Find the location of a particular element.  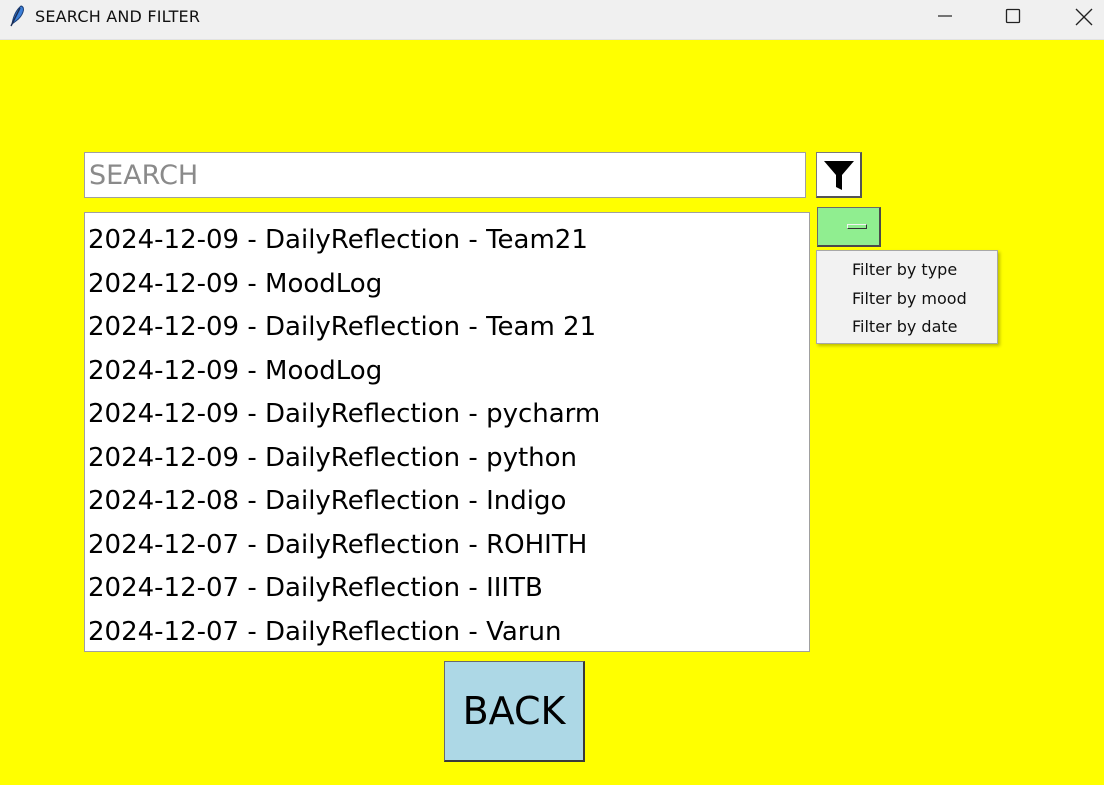

menu-item-filter-by-type: Filter by type is located at coordinates (907, 271).